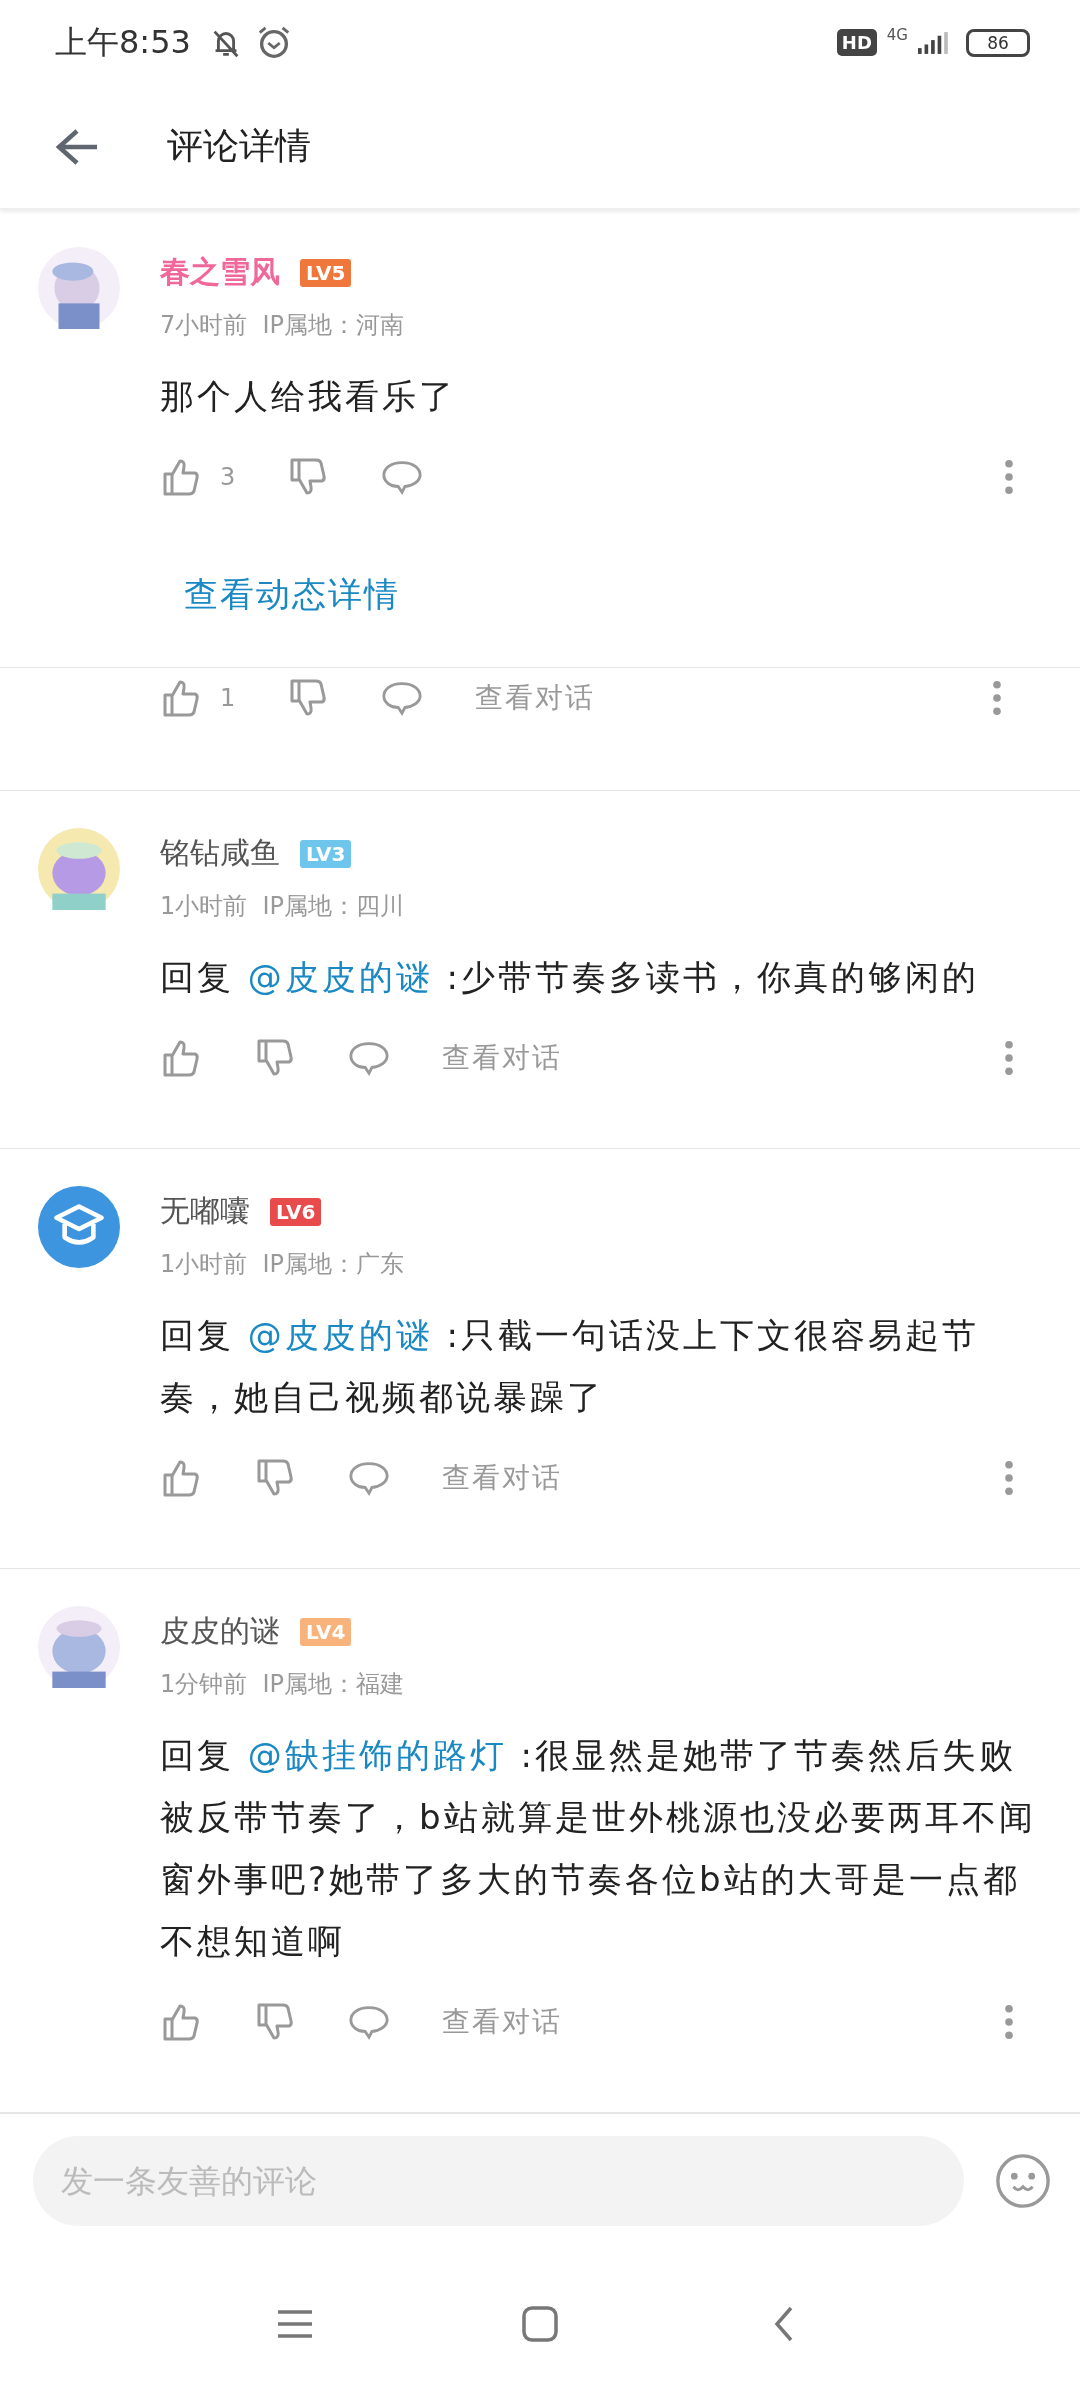 Image resolution: width=1080 pixels, height=2400 pixels. What do you see at coordinates (897, 35) in the screenshot?
I see `network-label: 4G` at bounding box center [897, 35].